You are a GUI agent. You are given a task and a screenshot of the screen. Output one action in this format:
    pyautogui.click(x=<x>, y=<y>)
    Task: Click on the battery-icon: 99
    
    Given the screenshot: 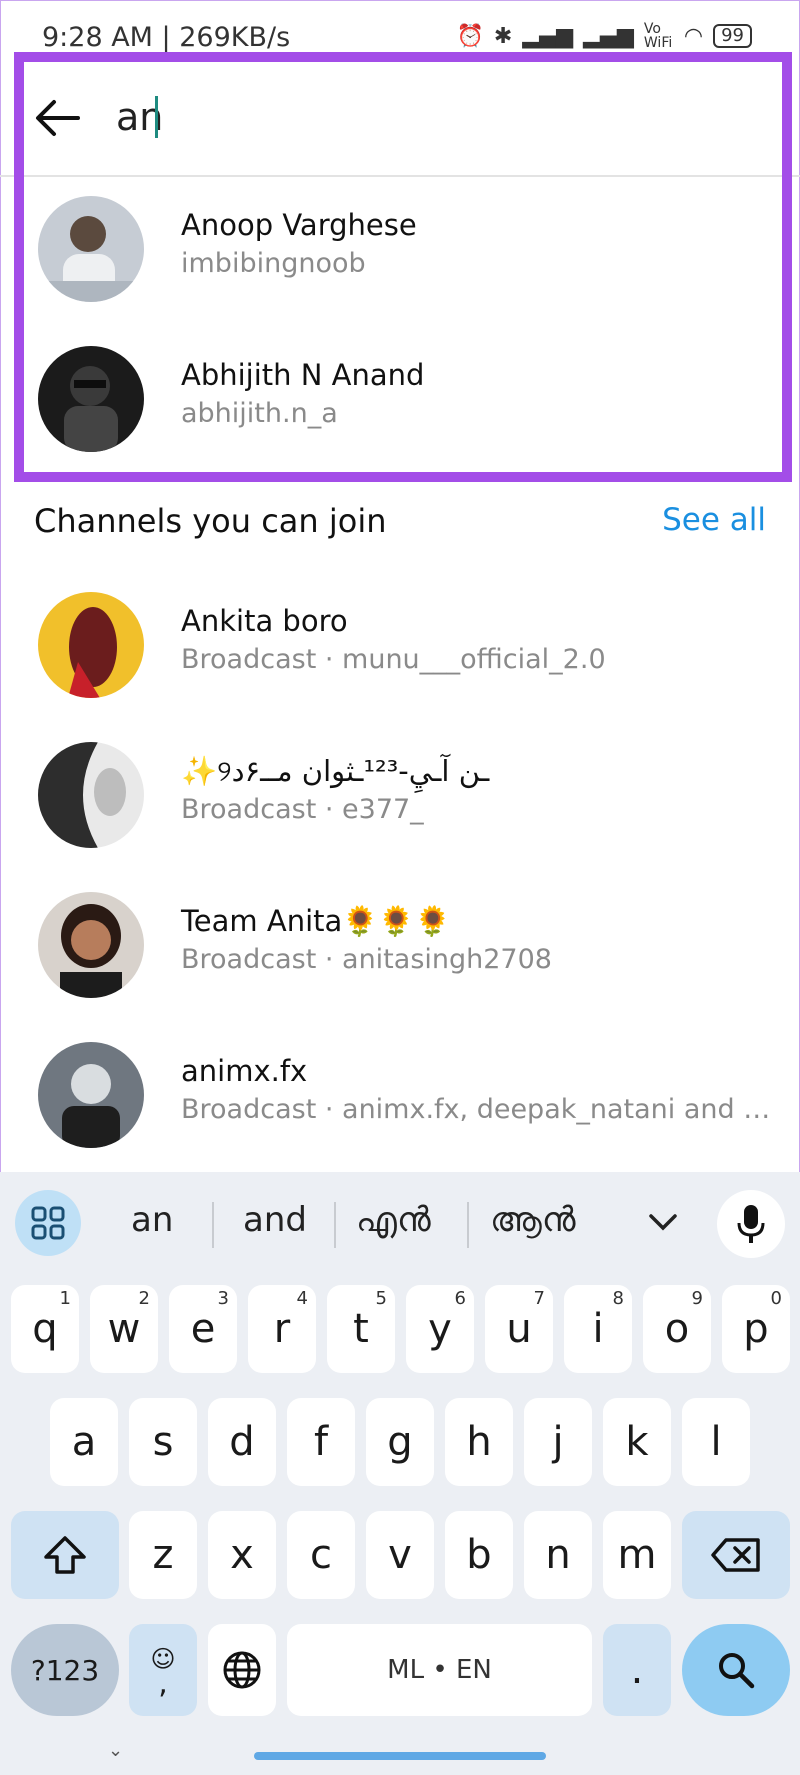 What is the action you would take?
    pyautogui.click(x=732, y=36)
    